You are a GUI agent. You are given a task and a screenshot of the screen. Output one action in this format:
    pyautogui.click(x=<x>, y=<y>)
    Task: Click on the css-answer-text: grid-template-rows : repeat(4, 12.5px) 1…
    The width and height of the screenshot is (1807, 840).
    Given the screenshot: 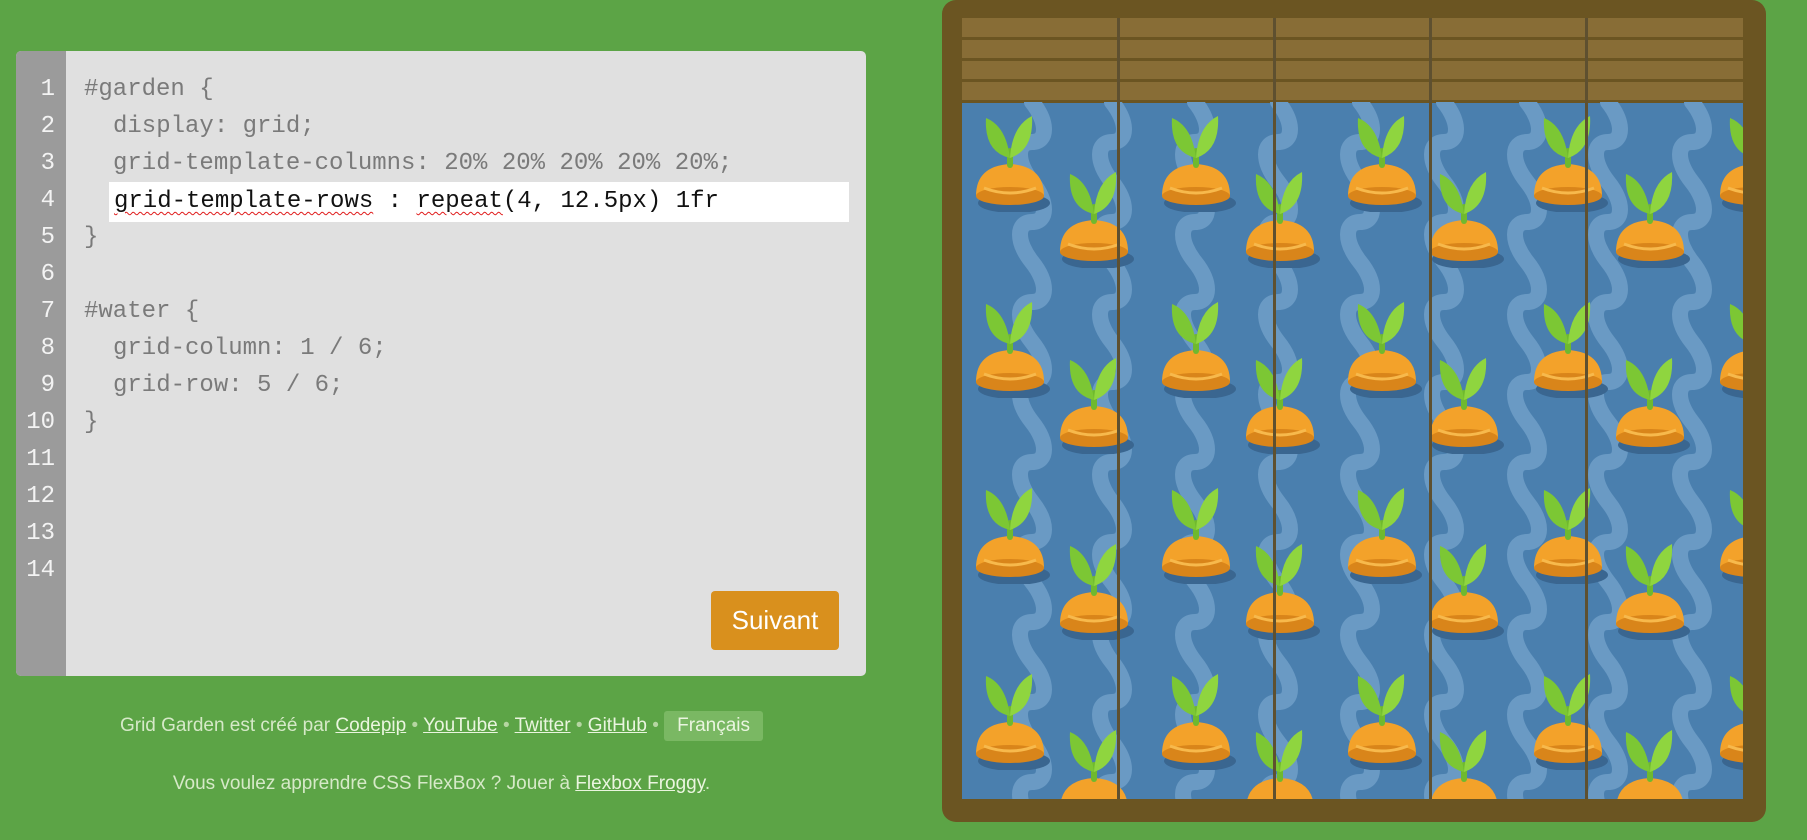 What is the action you would take?
    pyautogui.click(x=416, y=202)
    